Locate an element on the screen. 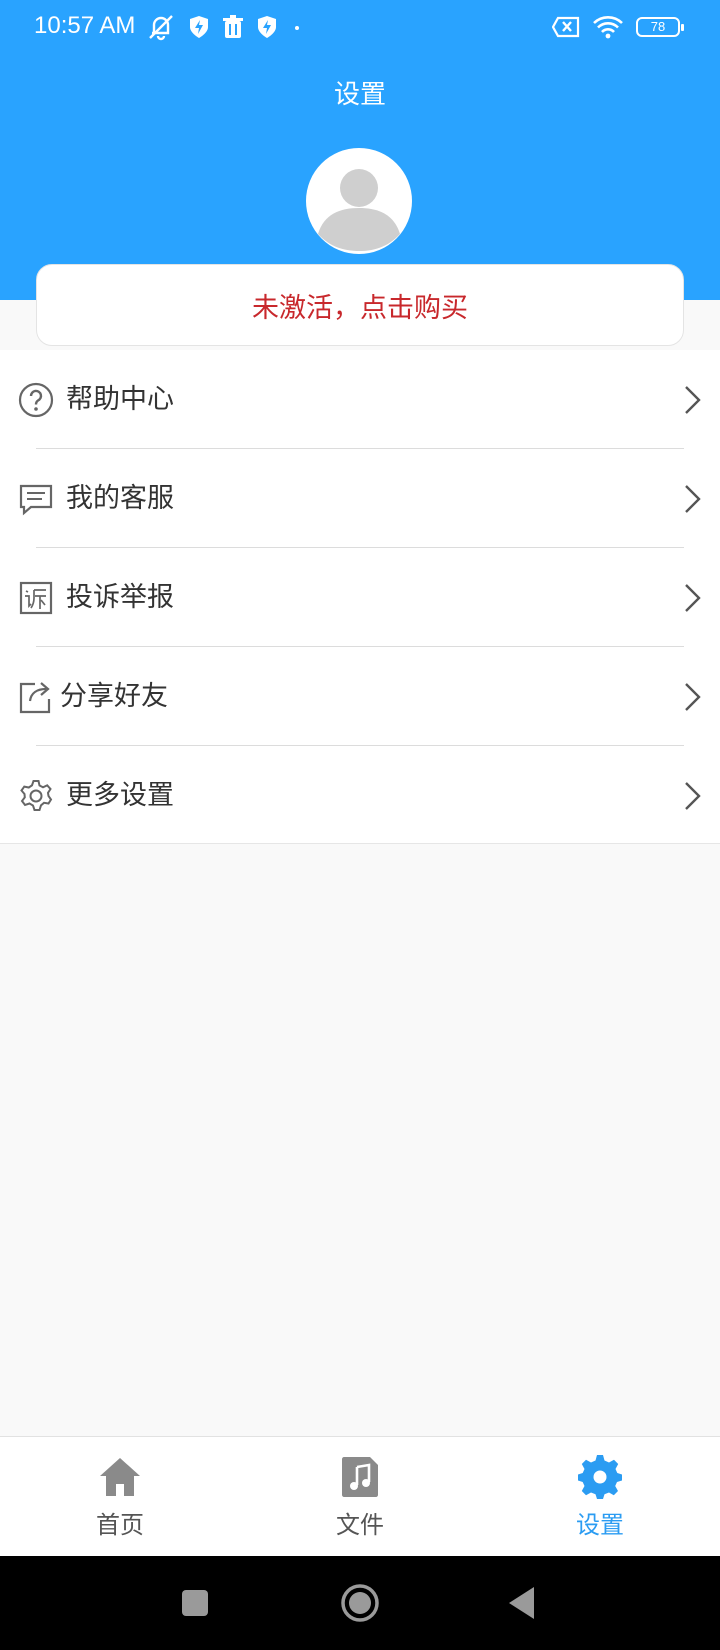 The height and width of the screenshot is (1650, 720). menu-item-customer-service: 我的客服 is located at coordinates (360, 498).